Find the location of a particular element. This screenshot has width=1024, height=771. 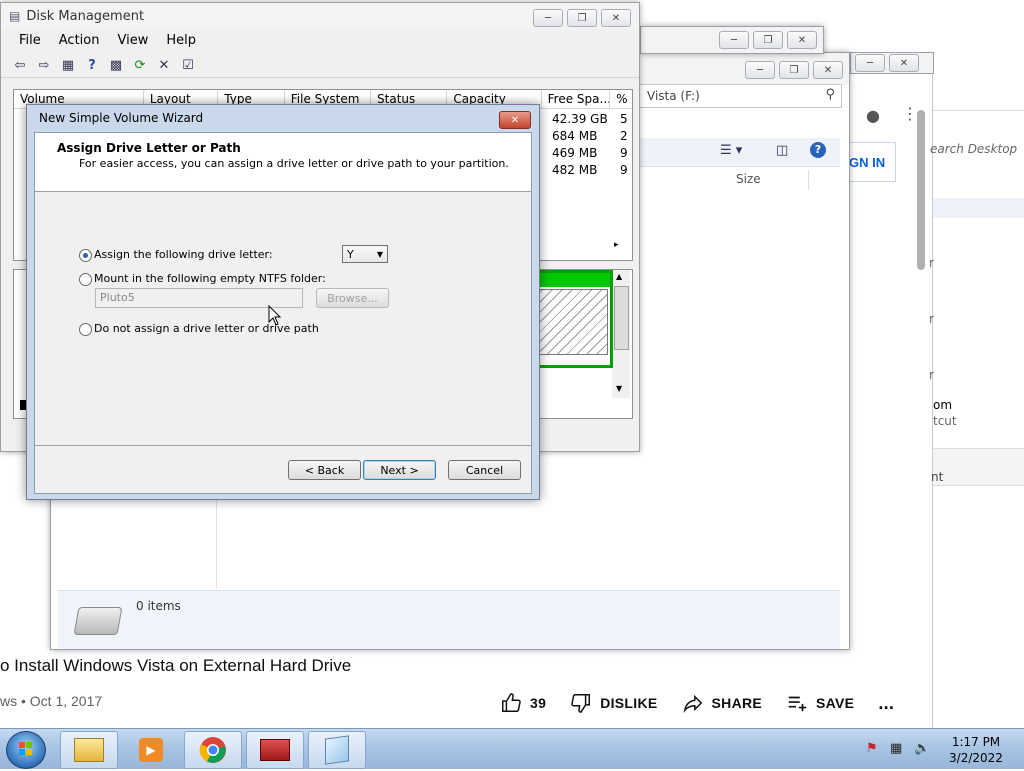

scroll-right-icon: ▸ is located at coordinates (616, 245).